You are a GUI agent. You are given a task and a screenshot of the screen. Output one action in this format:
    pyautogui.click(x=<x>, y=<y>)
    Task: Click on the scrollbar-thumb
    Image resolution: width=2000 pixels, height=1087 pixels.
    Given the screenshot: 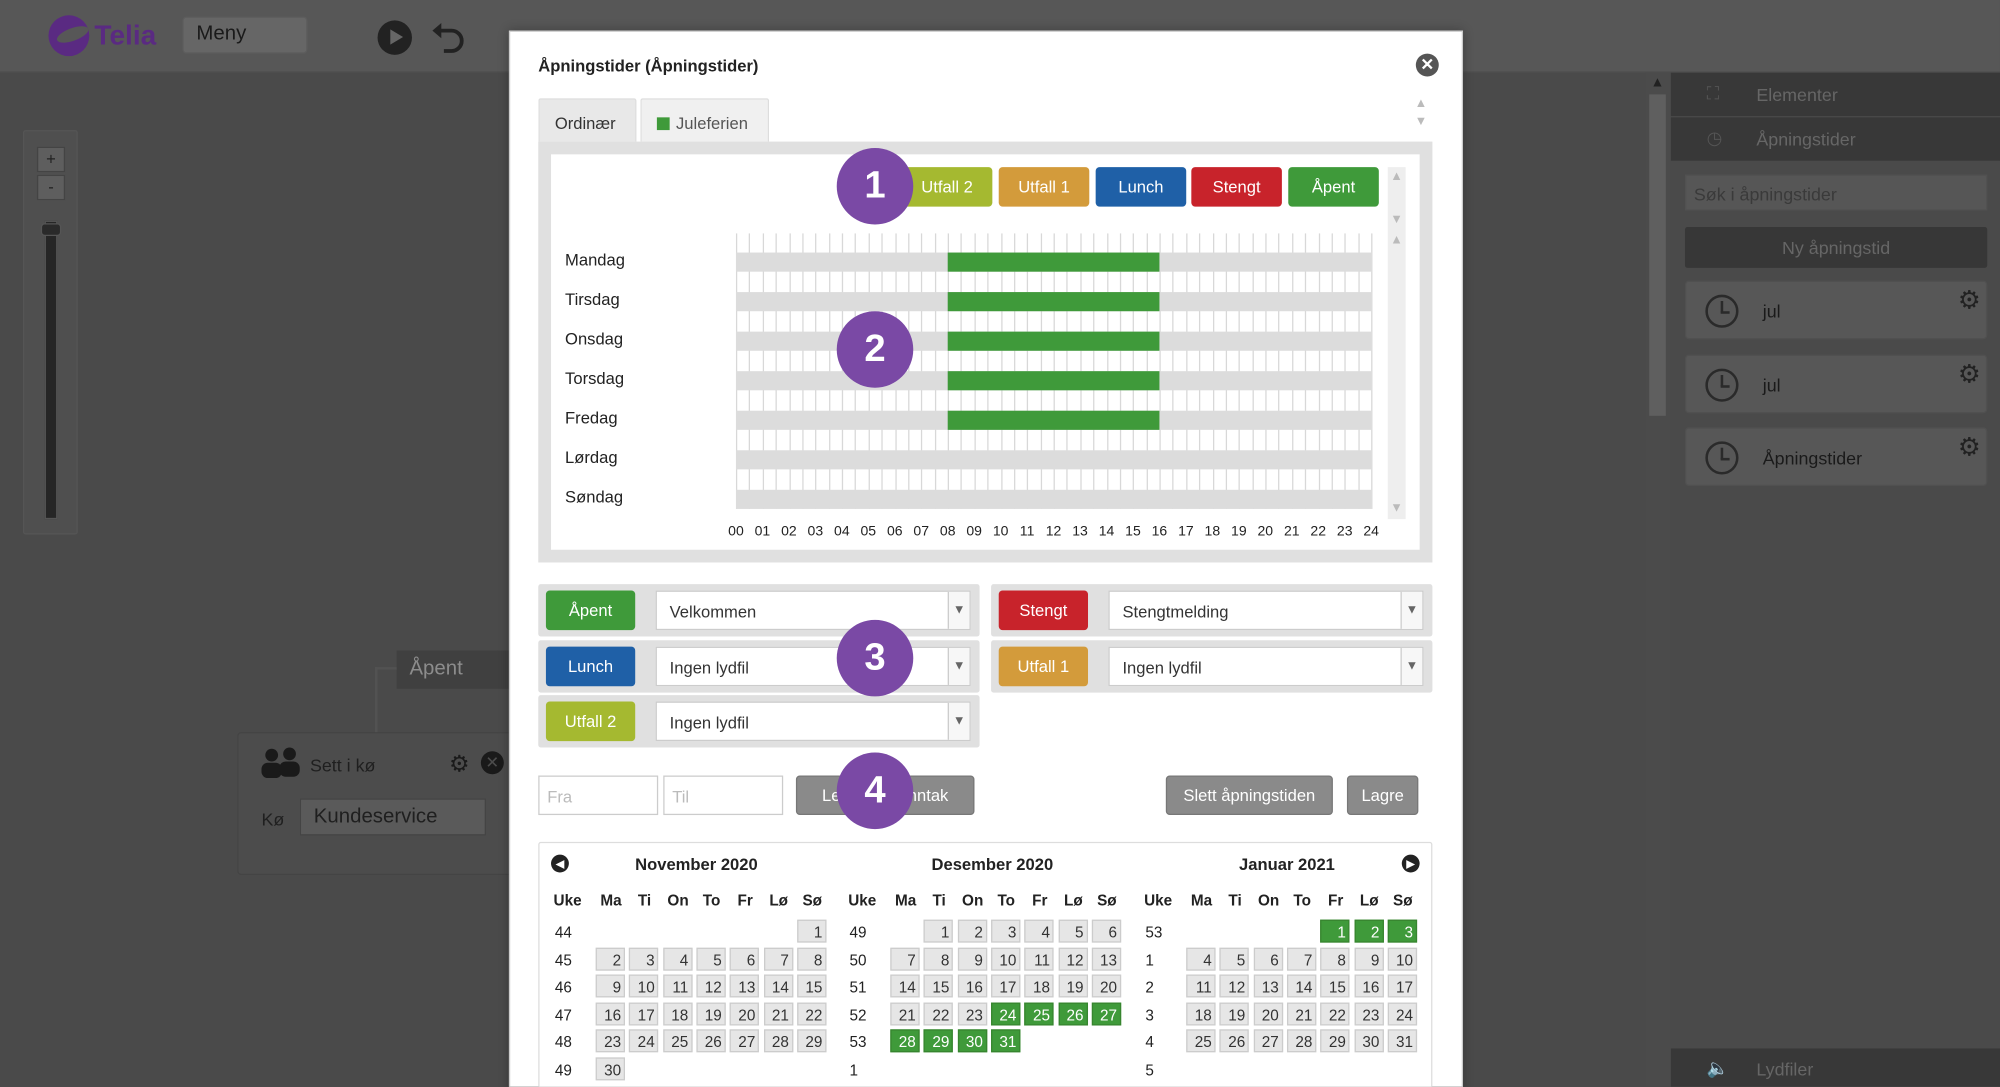 What is the action you would take?
    pyautogui.click(x=1657, y=255)
    